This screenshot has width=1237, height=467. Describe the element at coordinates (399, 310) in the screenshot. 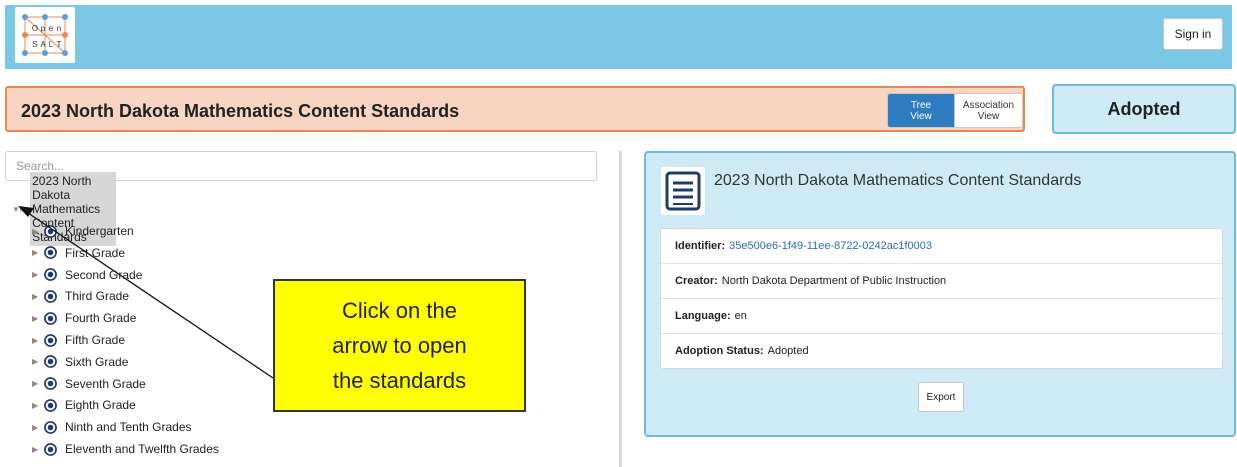

I see `callout-line: Click on the` at that location.